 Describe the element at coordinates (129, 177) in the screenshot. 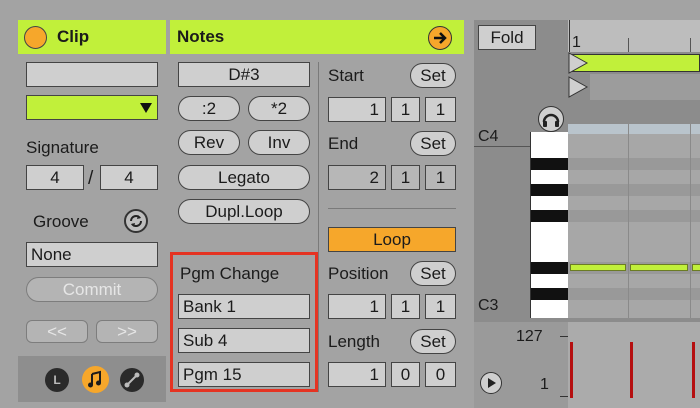

I see `signature-denominator: 4` at that location.